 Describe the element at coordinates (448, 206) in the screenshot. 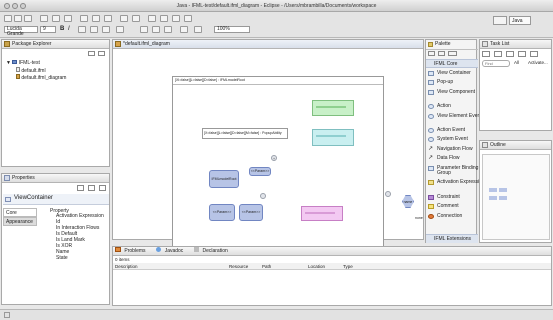

I see `palette-item-label: Comment` at that location.